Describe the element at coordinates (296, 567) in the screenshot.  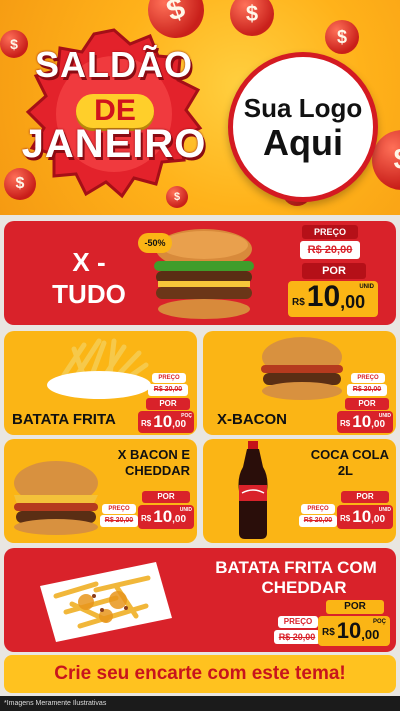
I see `product-name-1: BATATA FRITA COM` at that location.